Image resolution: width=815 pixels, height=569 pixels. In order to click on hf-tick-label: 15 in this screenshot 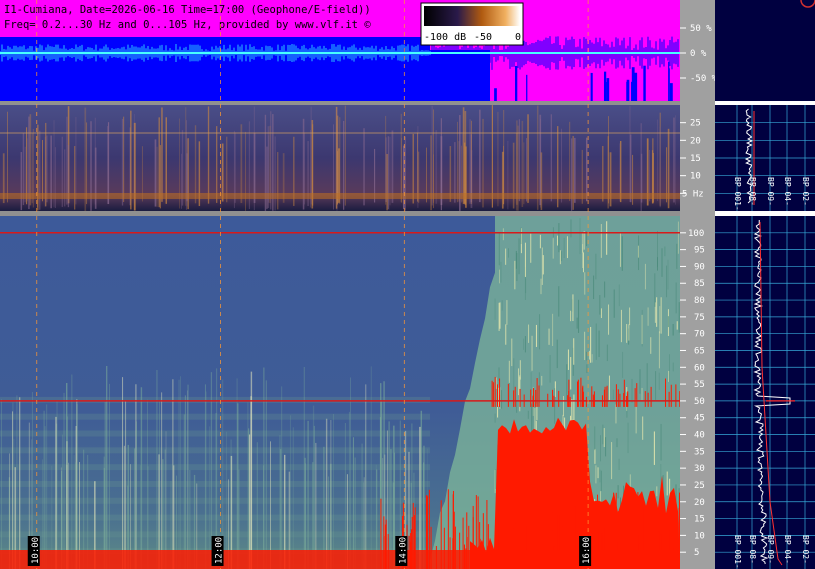, I will do `click(699, 520)`.